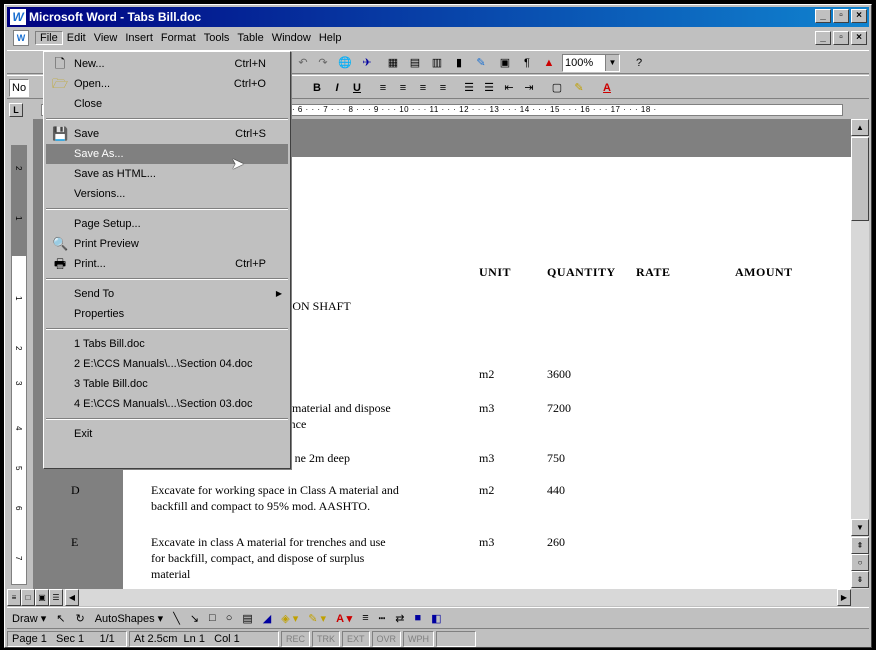 This screenshot has height=650, width=876. What do you see at coordinates (345, 63) in the screenshot?
I see `hyperlink-icon: 🌐` at bounding box center [345, 63].